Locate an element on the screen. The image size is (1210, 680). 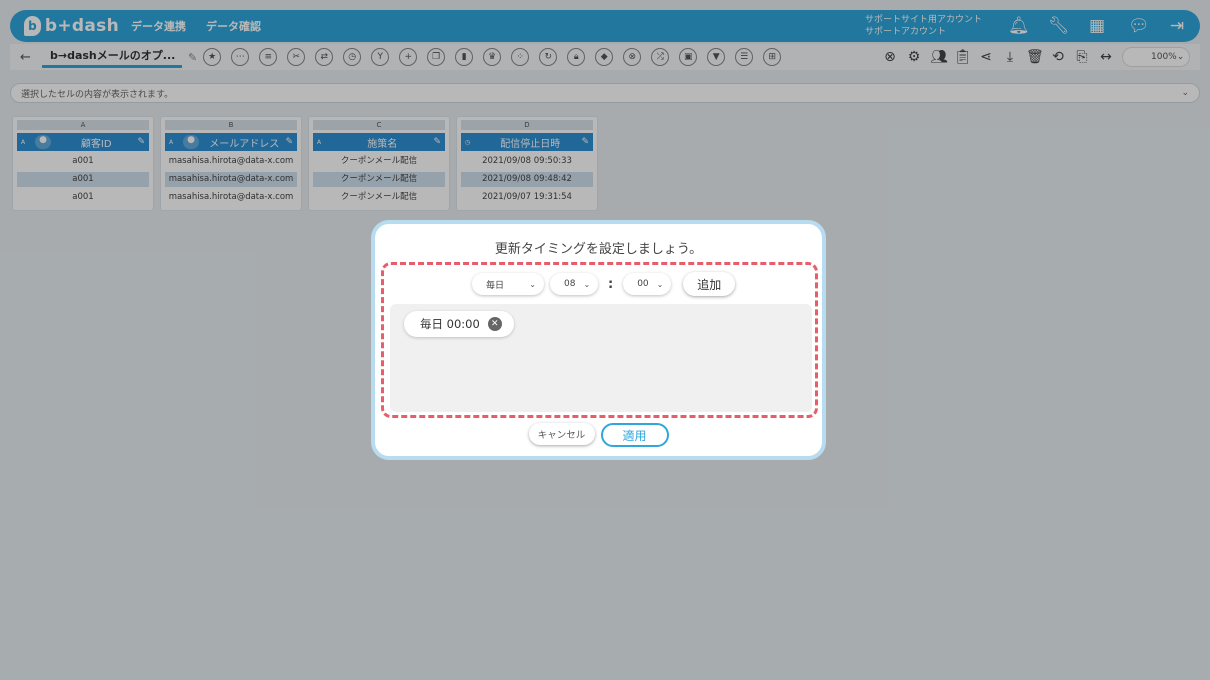
apply-button: 適用 is located at coordinates (634, 435).